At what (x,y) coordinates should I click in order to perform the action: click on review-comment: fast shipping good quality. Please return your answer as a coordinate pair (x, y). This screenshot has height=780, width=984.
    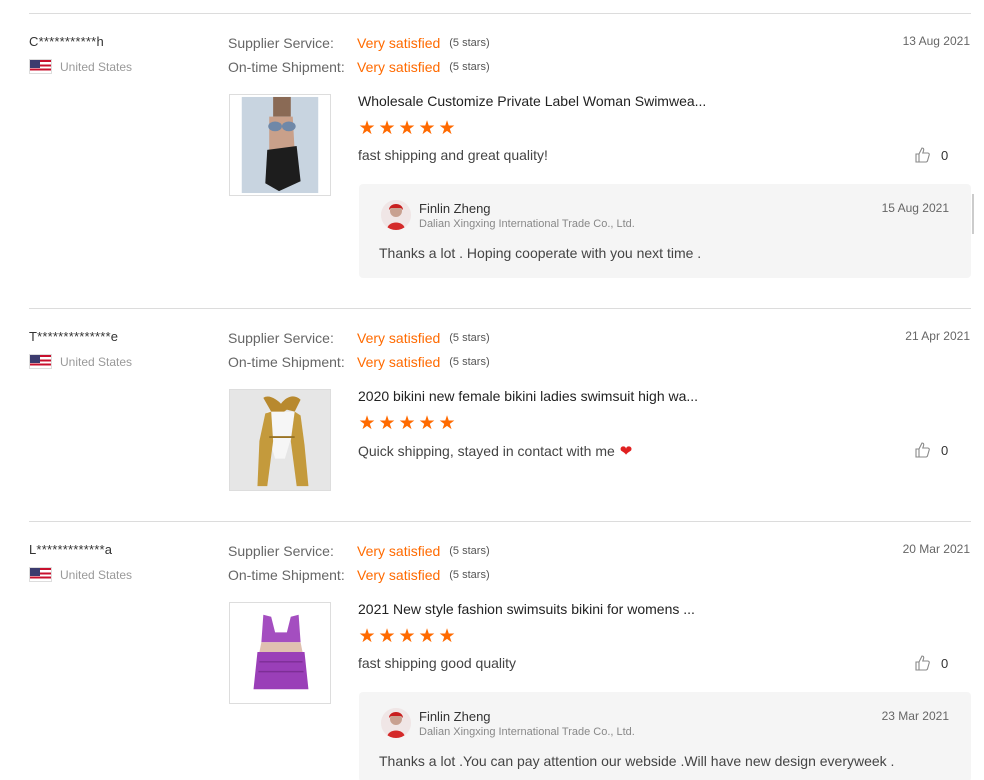
    Looking at the image, I should click on (437, 663).